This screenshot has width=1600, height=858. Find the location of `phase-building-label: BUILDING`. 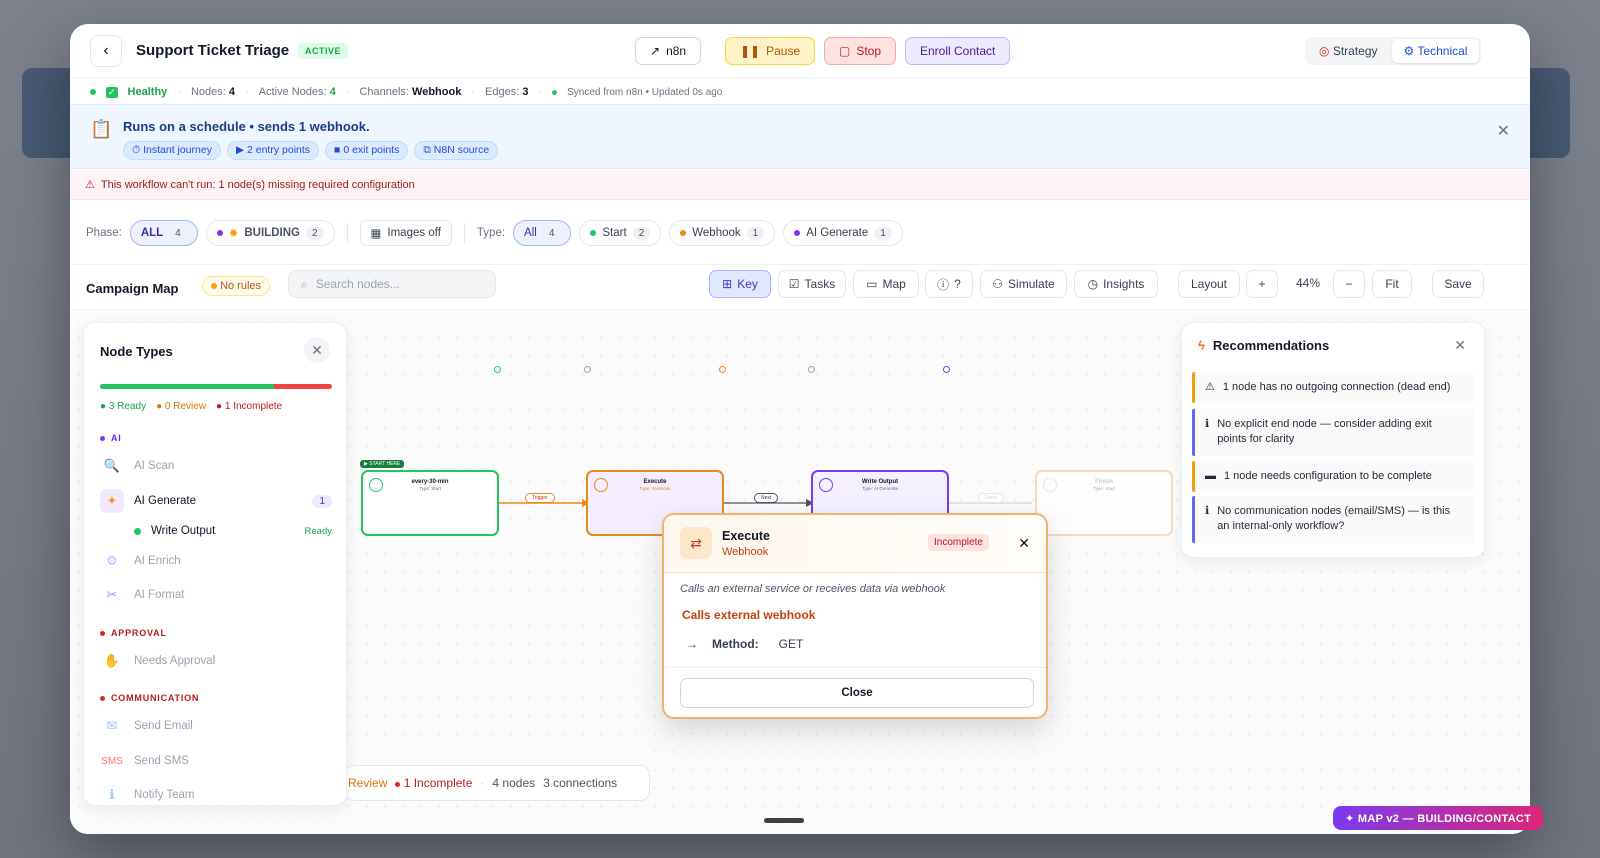

phase-building-label: BUILDING is located at coordinates (272, 233).